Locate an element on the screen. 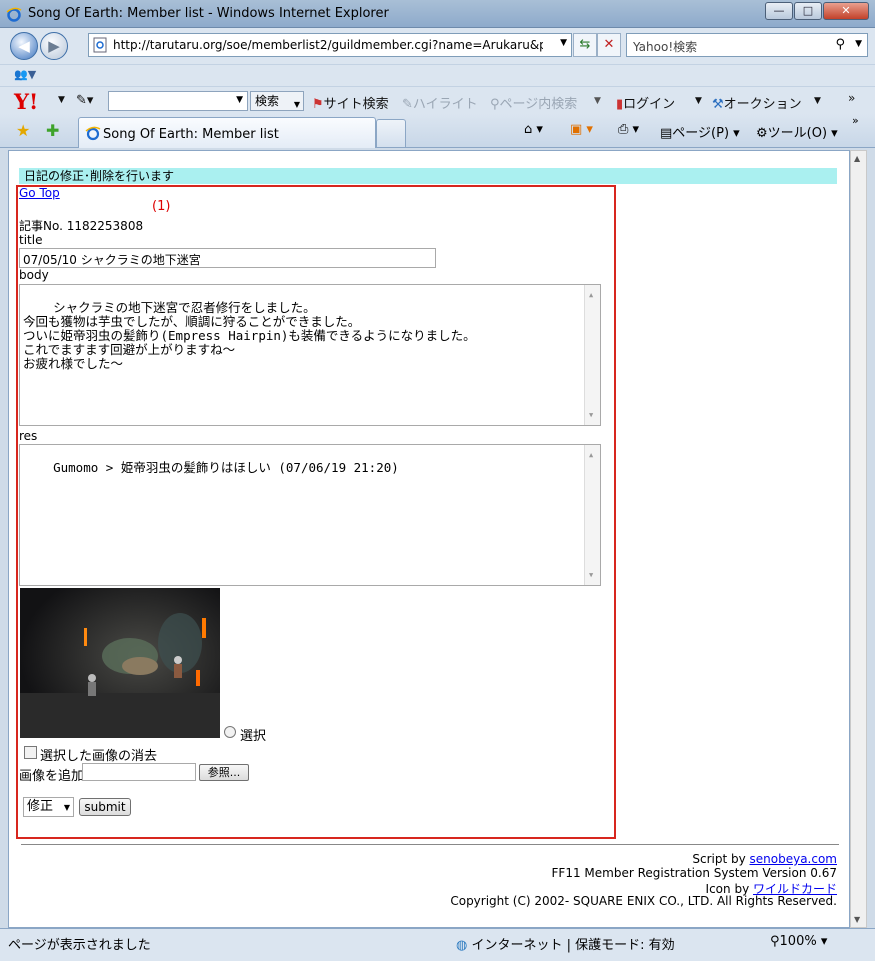 This screenshot has height=961, width=875. site-search-label: サイト検索 is located at coordinates (356, 104).